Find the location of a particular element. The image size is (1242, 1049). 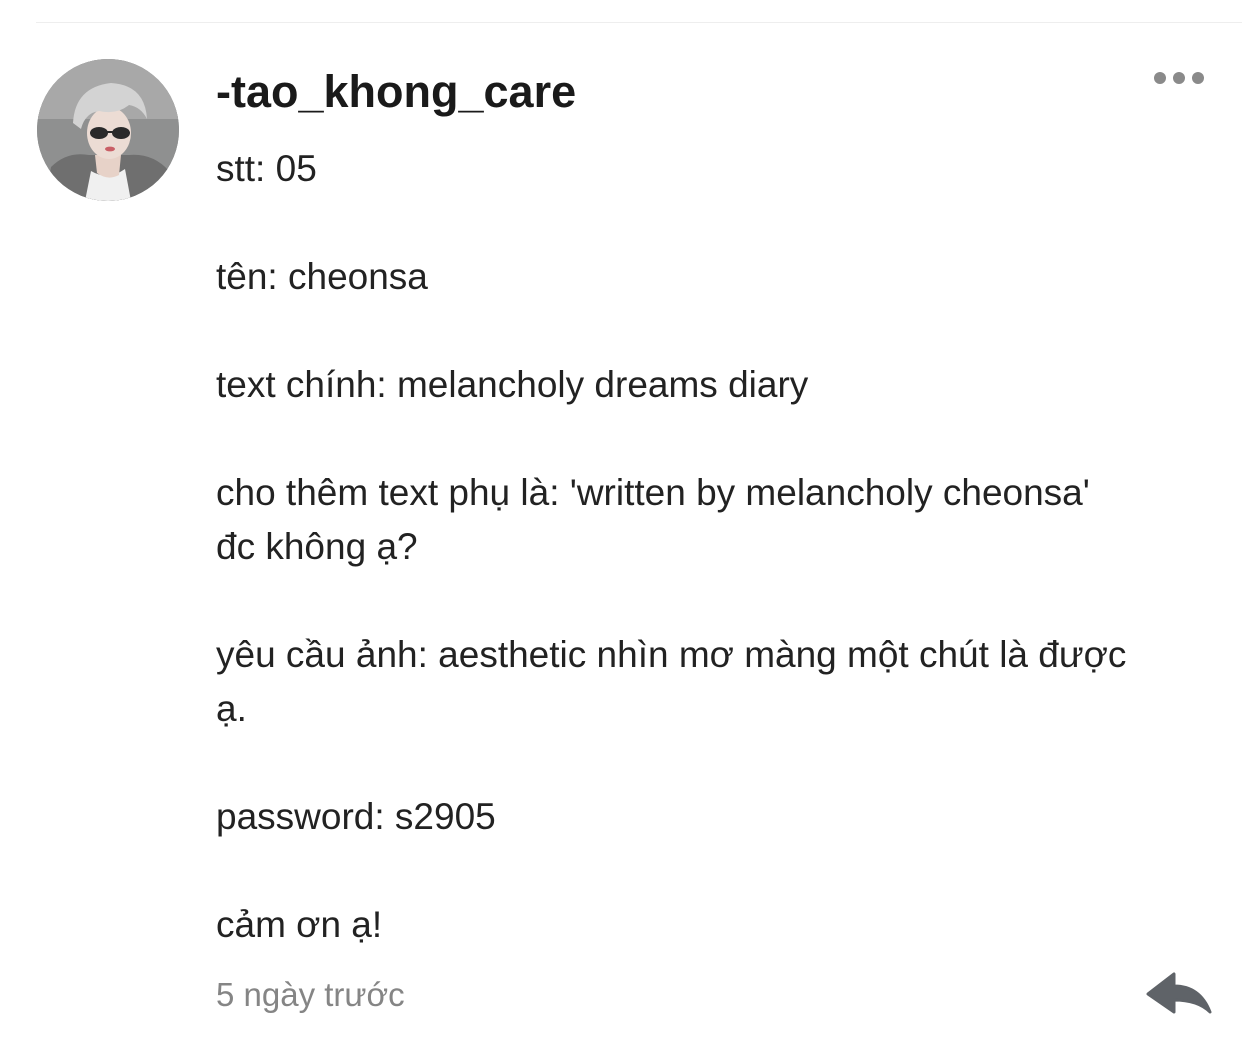

comment-line: text chính: melancholy dreams diary is located at coordinates (512, 384).